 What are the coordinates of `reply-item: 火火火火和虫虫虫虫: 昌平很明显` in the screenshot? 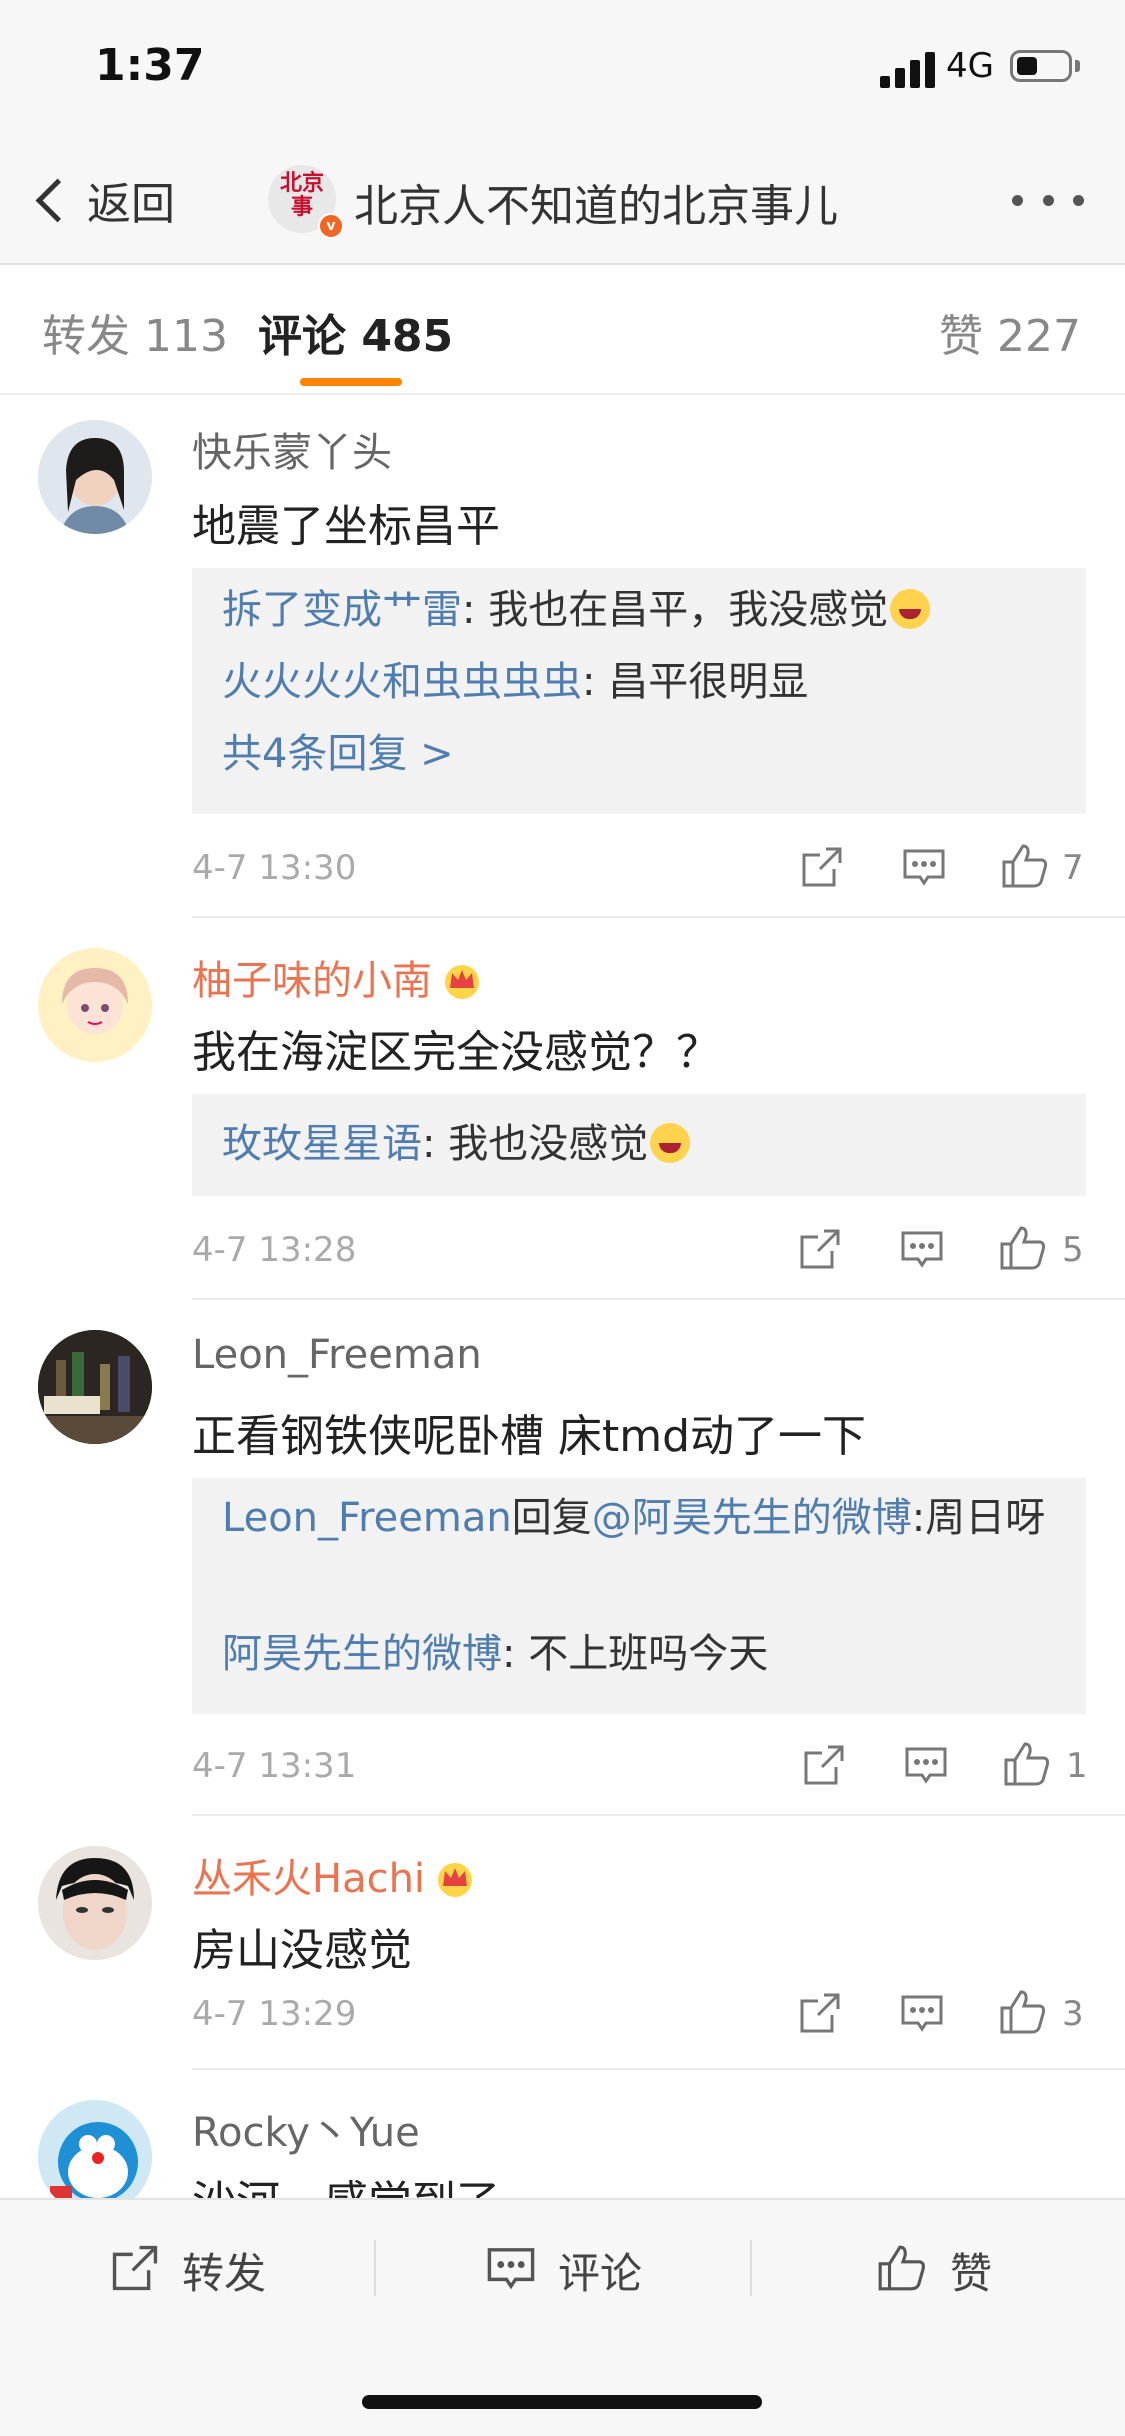 It's located at (642, 682).